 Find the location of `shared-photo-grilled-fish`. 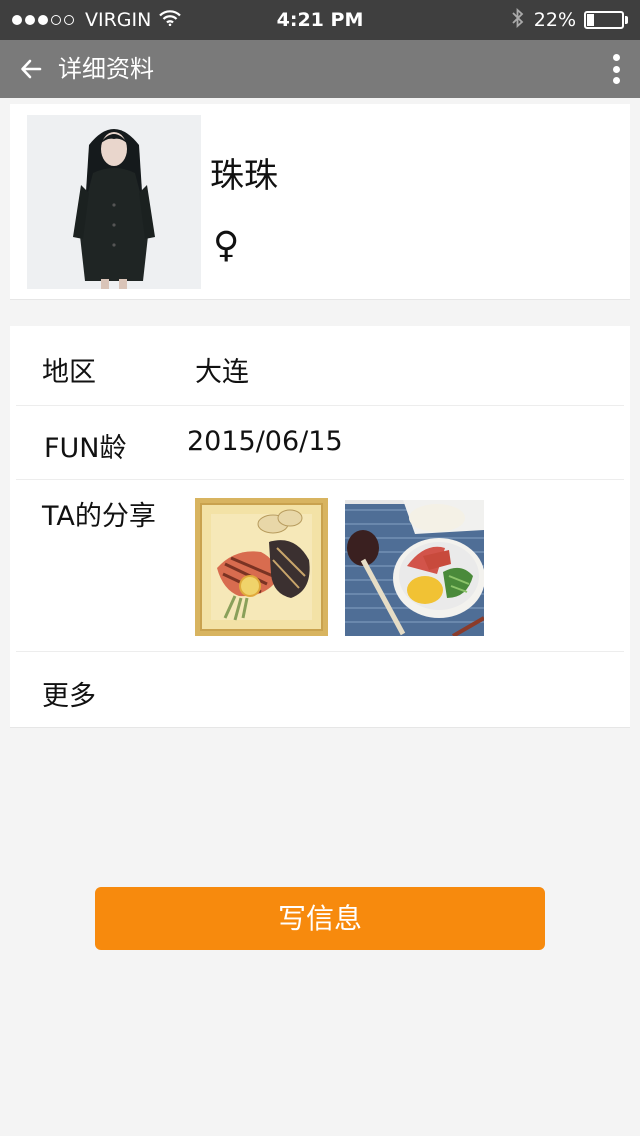

shared-photo-grilled-fish is located at coordinates (261, 567).